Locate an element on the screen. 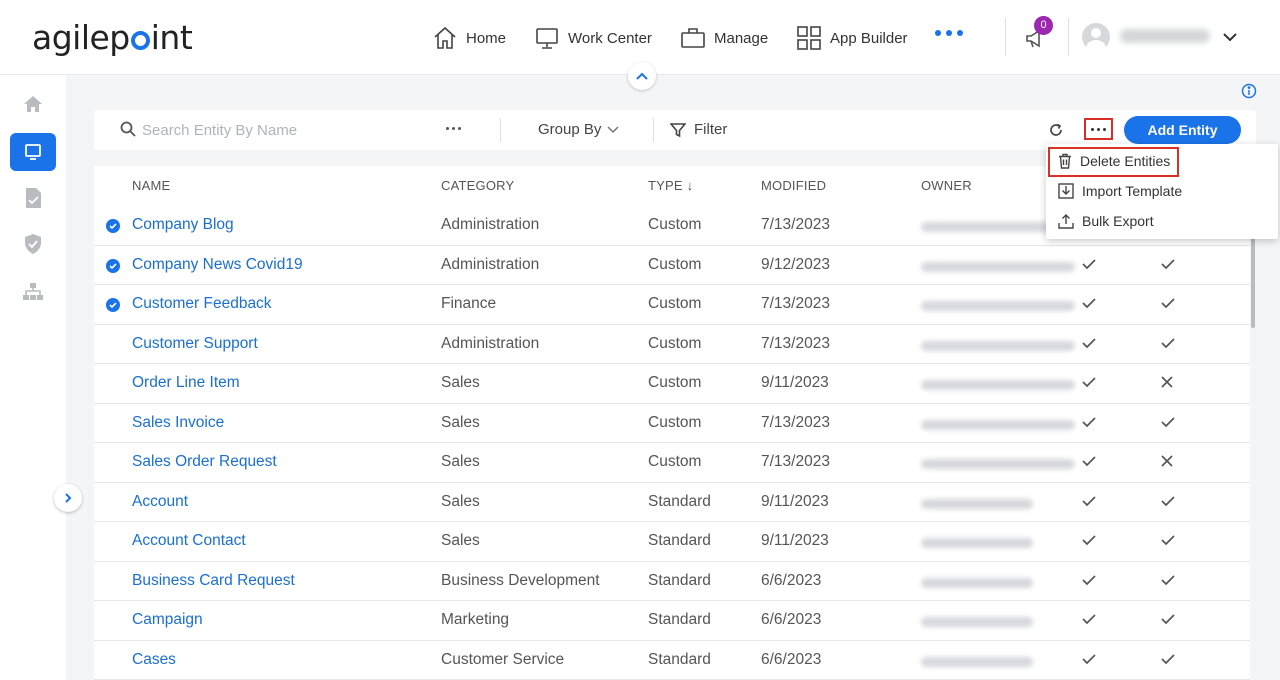  header-modified: MODIFIED is located at coordinates (793, 185).